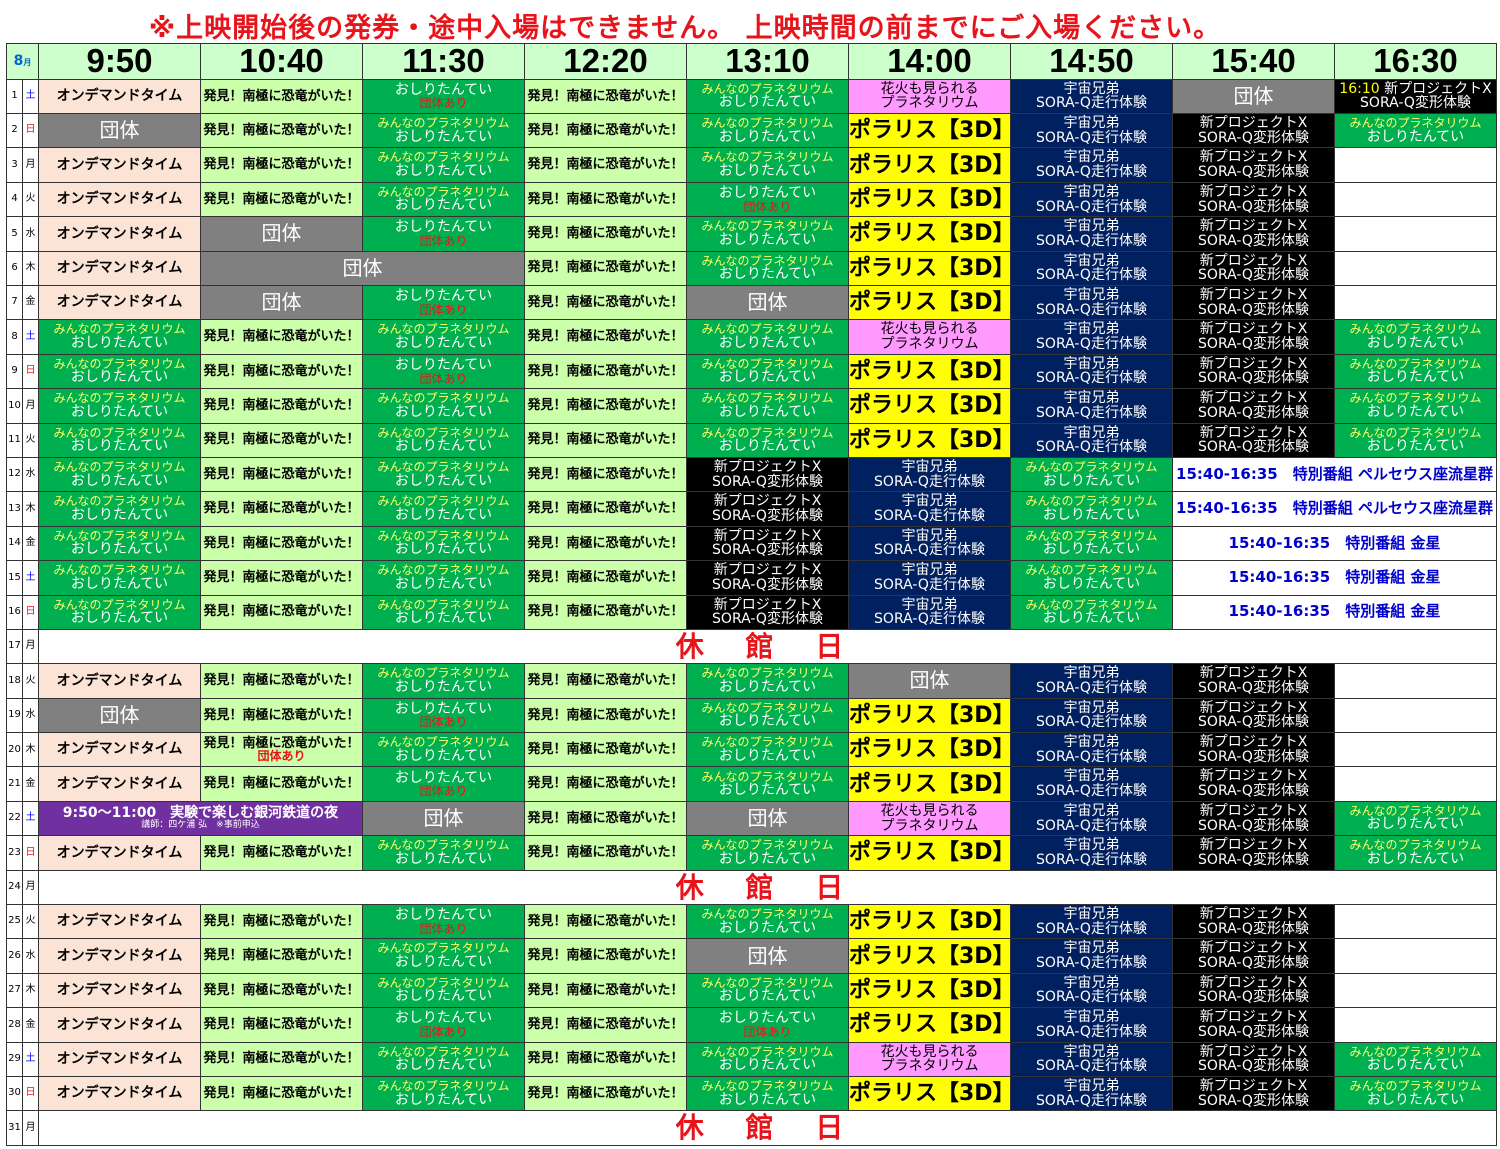  What do you see at coordinates (30, 96) in the screenshot?
I see `weekday: 土` at bounding box center [30, 96].